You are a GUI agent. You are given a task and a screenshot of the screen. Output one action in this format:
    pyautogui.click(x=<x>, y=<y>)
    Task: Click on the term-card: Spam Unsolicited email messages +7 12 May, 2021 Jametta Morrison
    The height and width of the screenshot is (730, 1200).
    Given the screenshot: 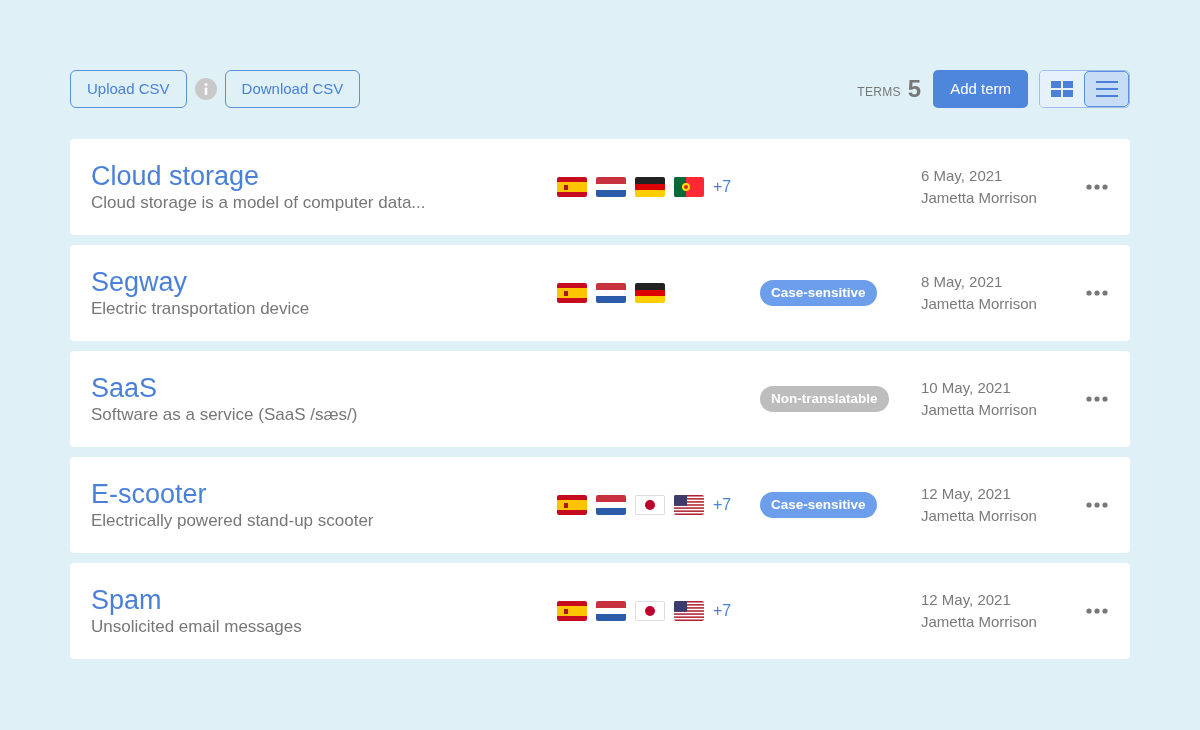 What is the action you would take?
    pyautogui.click(x=600, y=611)
    